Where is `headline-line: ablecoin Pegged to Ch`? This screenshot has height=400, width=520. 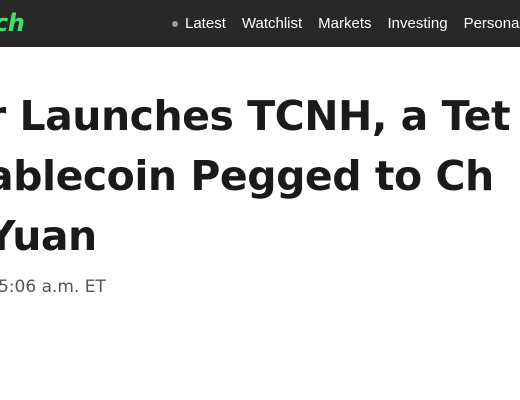
headline-line: ablecoin Pegged to Ch is located at coordinates (247, 176).